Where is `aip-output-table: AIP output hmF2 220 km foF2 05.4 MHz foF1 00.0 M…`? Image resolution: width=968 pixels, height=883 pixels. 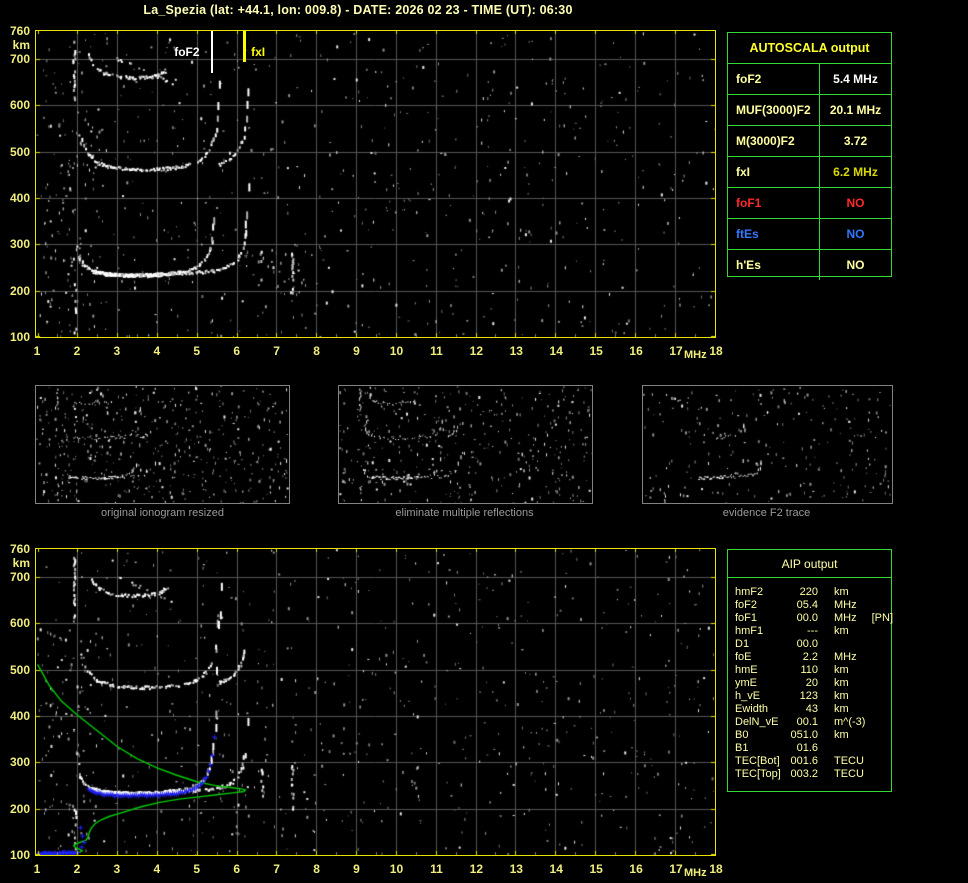
aip-output-table: AIP output hmF2 220 km foF2 05.4 MHz foF1 00.0 M… is located at coordinates (810, 670).